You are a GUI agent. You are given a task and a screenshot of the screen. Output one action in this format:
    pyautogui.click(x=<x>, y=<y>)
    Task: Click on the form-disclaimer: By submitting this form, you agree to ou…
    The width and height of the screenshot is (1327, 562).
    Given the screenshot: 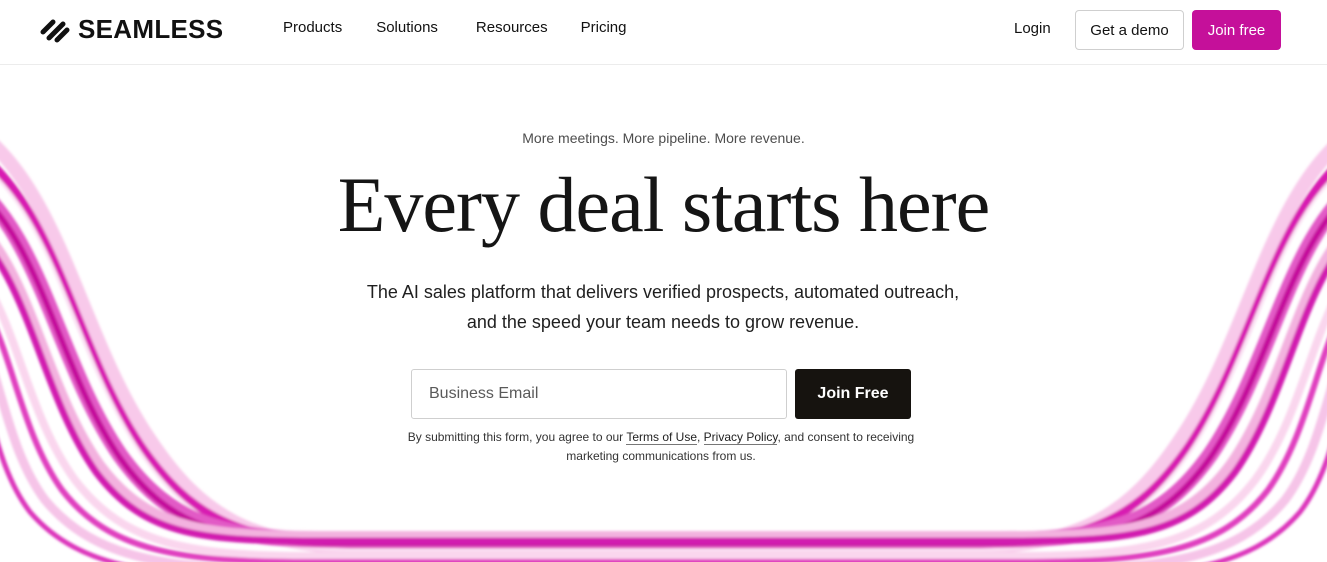 What is the action you would take?
    pyautogui.click(x=661, y=447)
    